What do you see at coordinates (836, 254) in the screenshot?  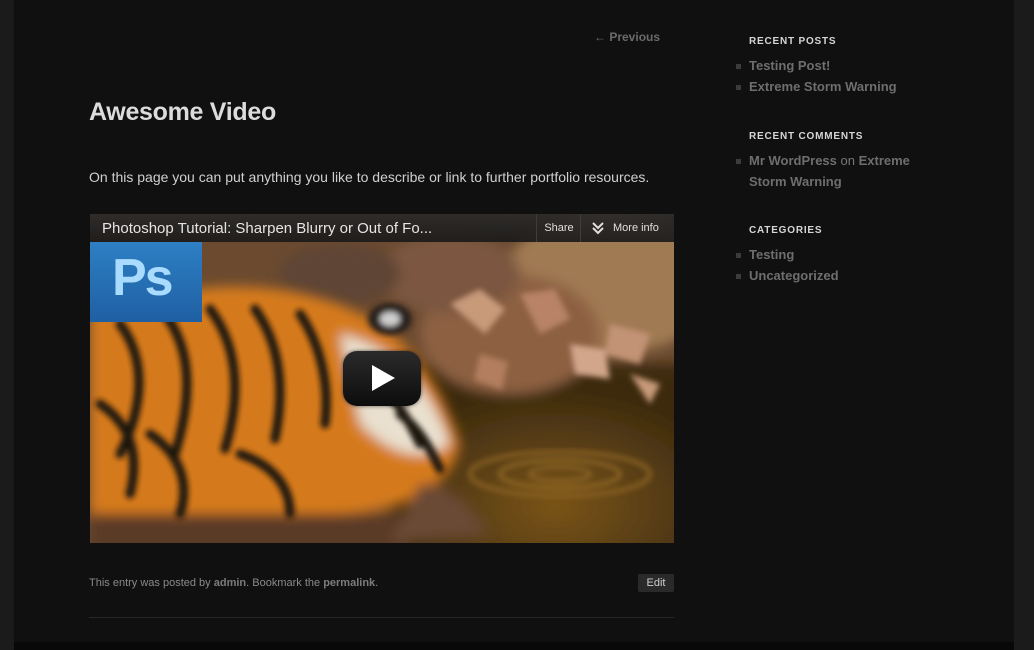 I see `list-item: Testing` at bounding box center [836, 254].